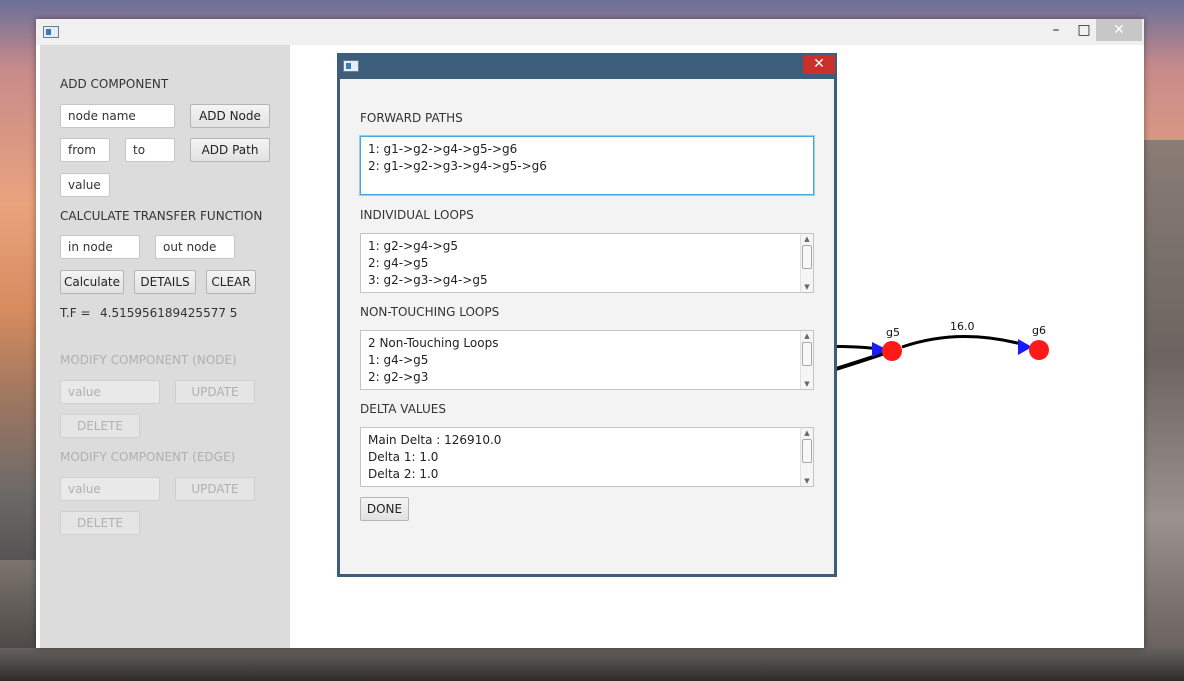 This screenshot has width=1184, height=681. What do you see at coordinates (892, 351) in the screenshot?
I see `graph-node-g5` at bounding box center [892, 351].